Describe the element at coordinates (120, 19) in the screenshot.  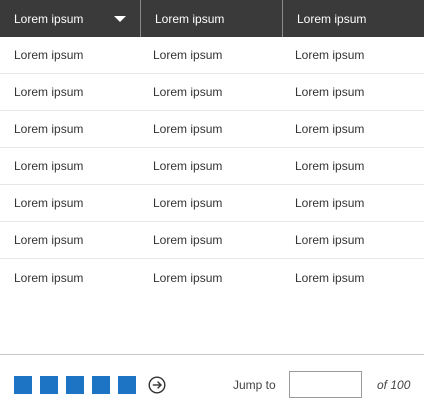
I see `chevron-down-icon` at that location.